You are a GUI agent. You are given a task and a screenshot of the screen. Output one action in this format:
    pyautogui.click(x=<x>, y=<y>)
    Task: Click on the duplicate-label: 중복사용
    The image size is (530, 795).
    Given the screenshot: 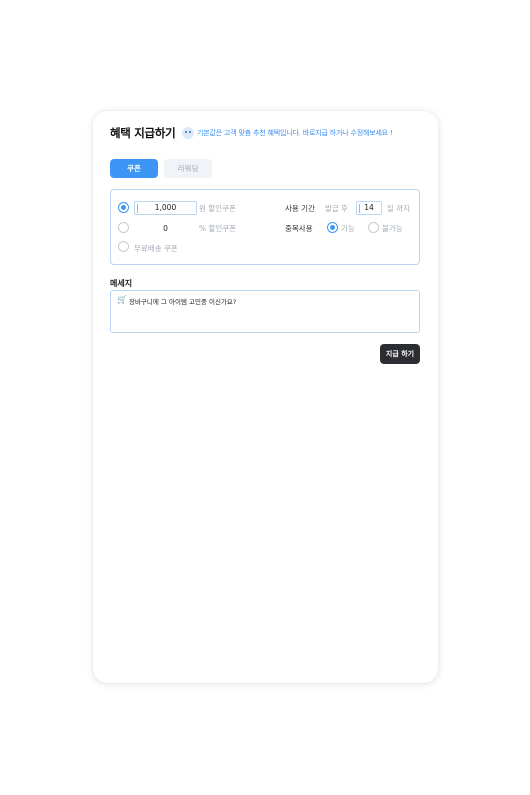 What is the action you would take?
    pyautogui.click(x=299, y=228)
    